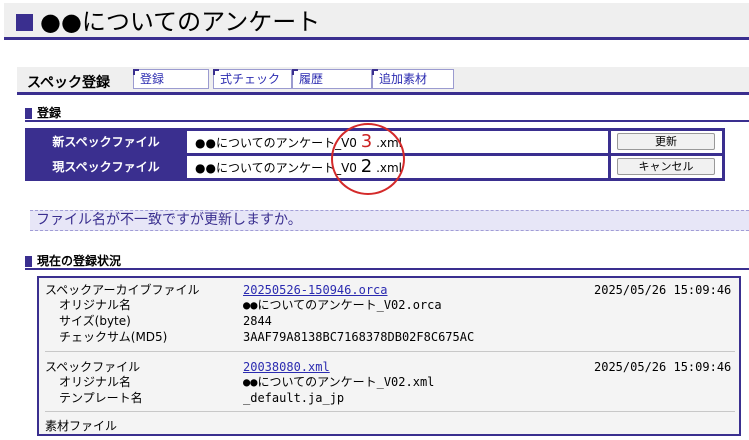 This screenshot has width=749, height=440. What do you see at coordinates (257, 321) in the screenshot?
I see `archive-size-value: 2844` at bounding box center [257, 321].